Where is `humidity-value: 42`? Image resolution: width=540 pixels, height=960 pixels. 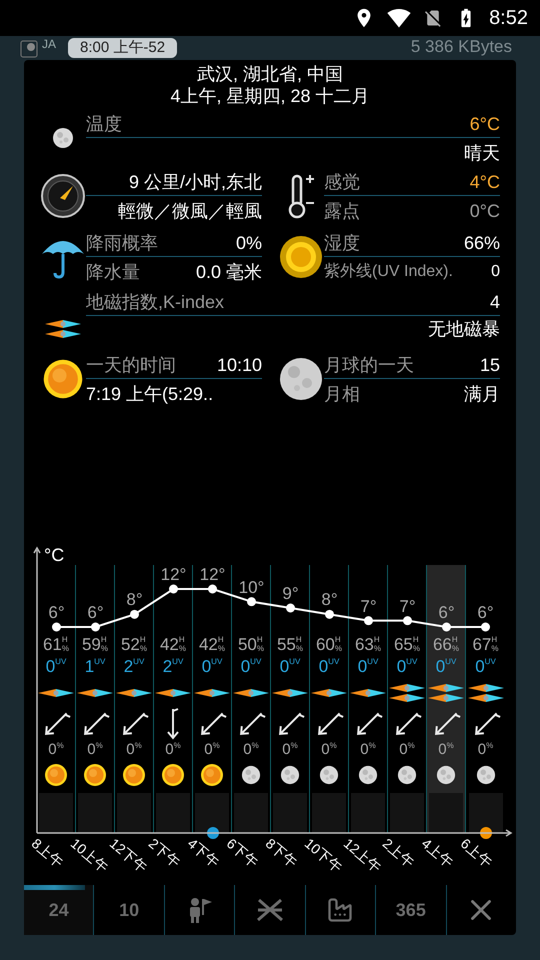
humidity-value: 42 is located at coordinates (208, 645).